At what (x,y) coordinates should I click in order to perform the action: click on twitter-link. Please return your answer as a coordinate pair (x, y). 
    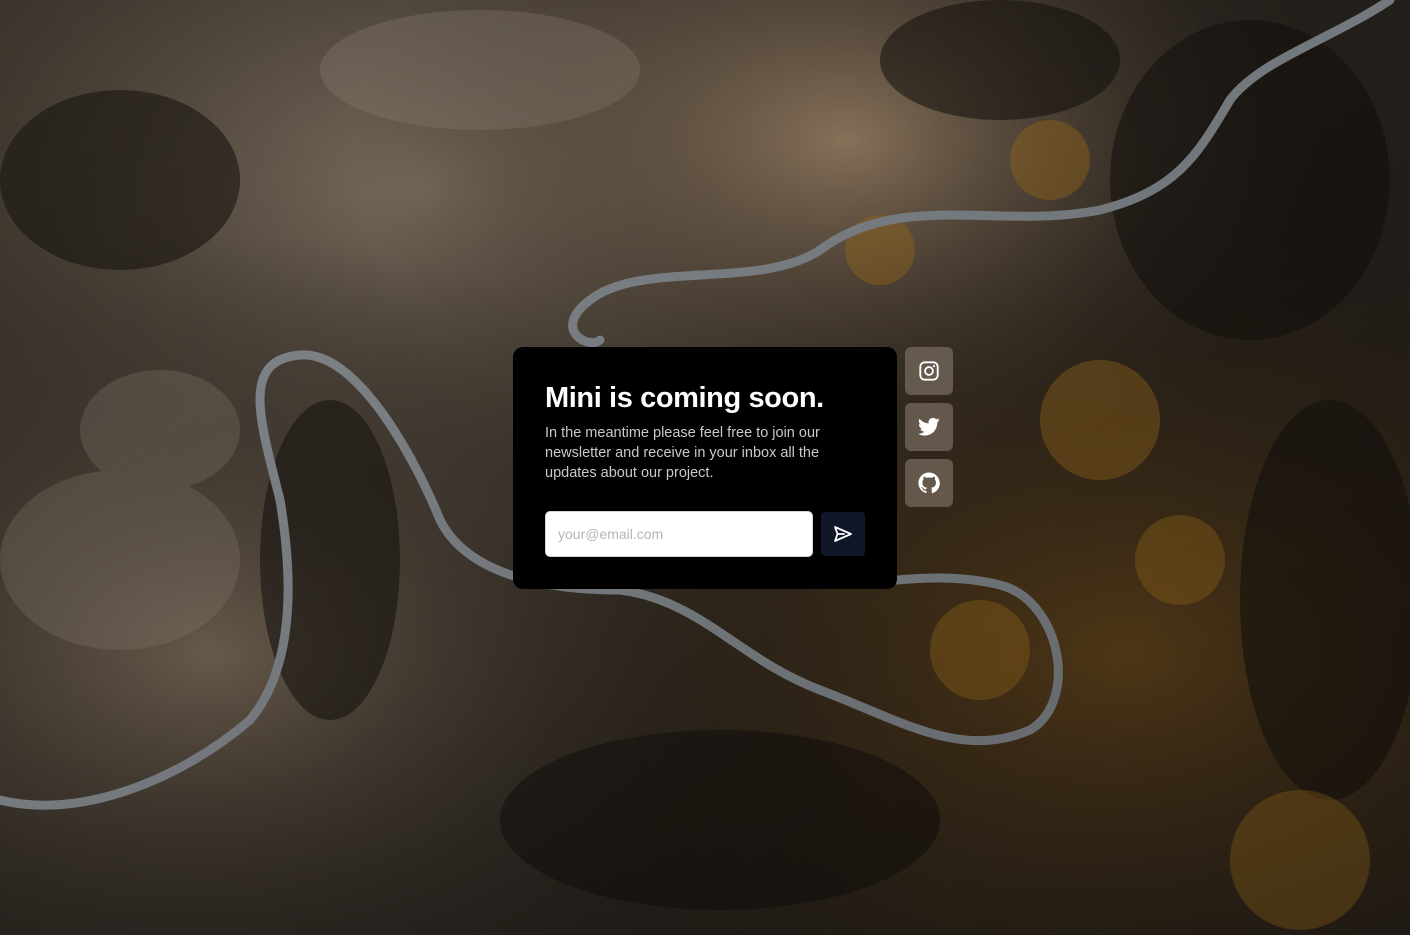
    Looking at the image, I should click on (929, 427).